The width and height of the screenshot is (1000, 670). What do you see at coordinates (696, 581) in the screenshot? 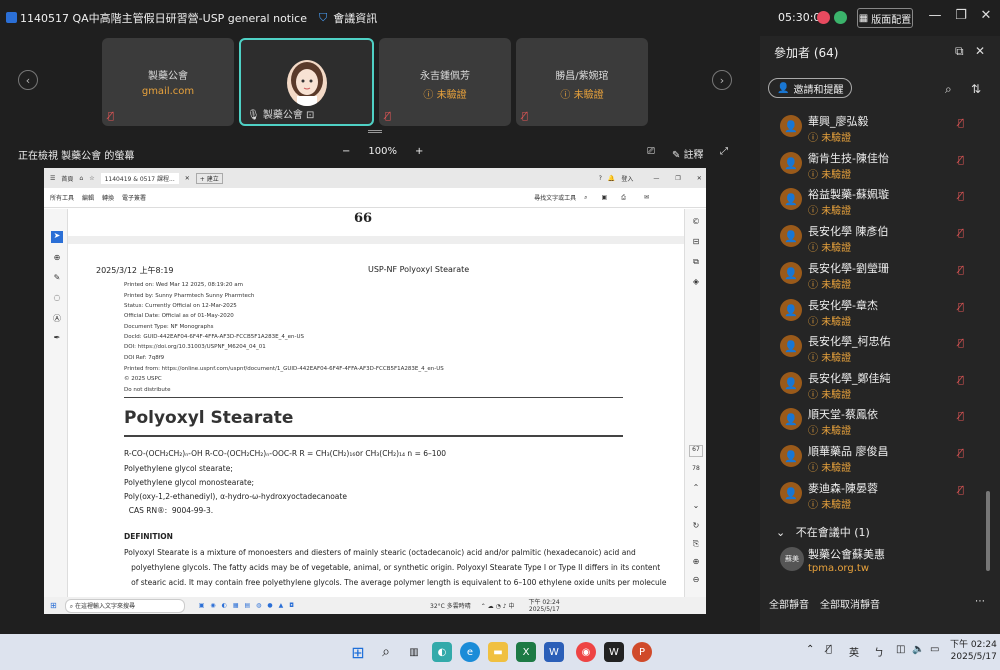
I see `zoom-out-icon: ⊖` at bounding box center [696, 581].